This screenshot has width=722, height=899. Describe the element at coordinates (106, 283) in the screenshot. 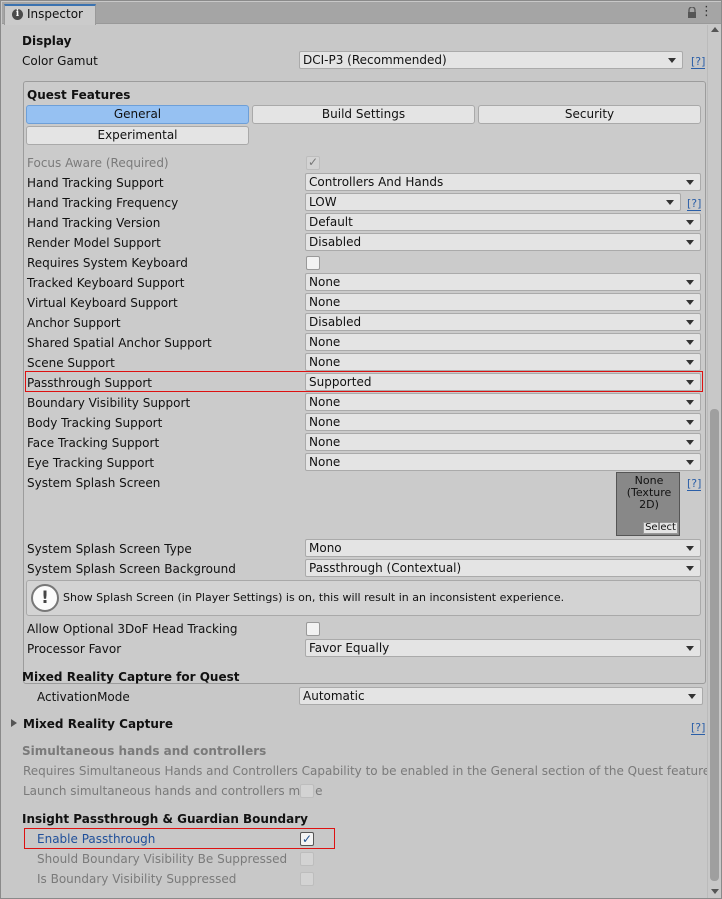

I see `tracked-keyboard-support-label: Tracked Keyboard Support` at that location.